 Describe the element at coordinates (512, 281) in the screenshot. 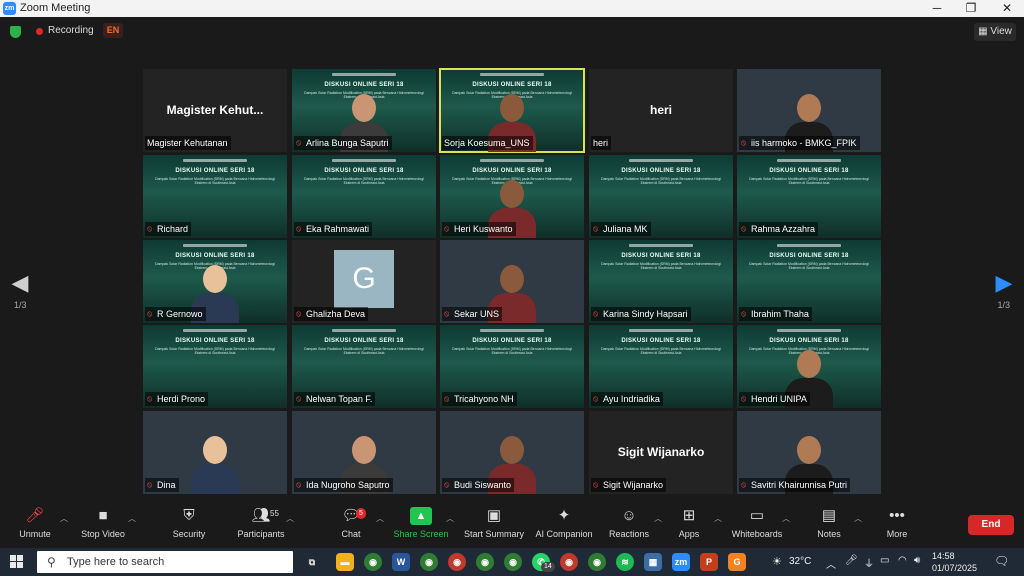

I see `participant-tile: ⦸ Sekar UNS` at that location.